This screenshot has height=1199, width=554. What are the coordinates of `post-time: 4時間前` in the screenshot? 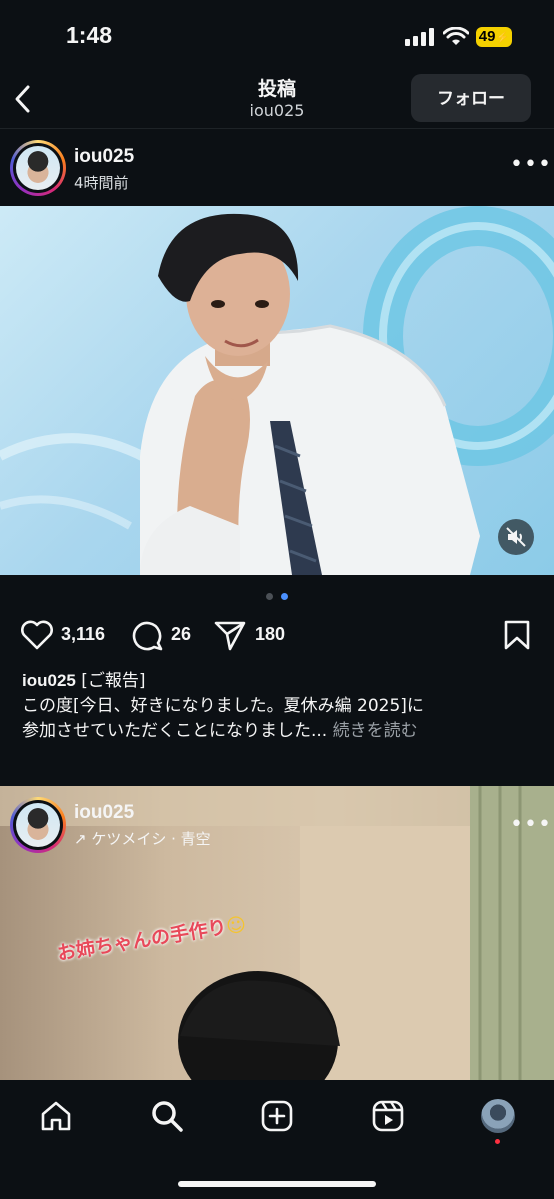 It's located at (101, 183).